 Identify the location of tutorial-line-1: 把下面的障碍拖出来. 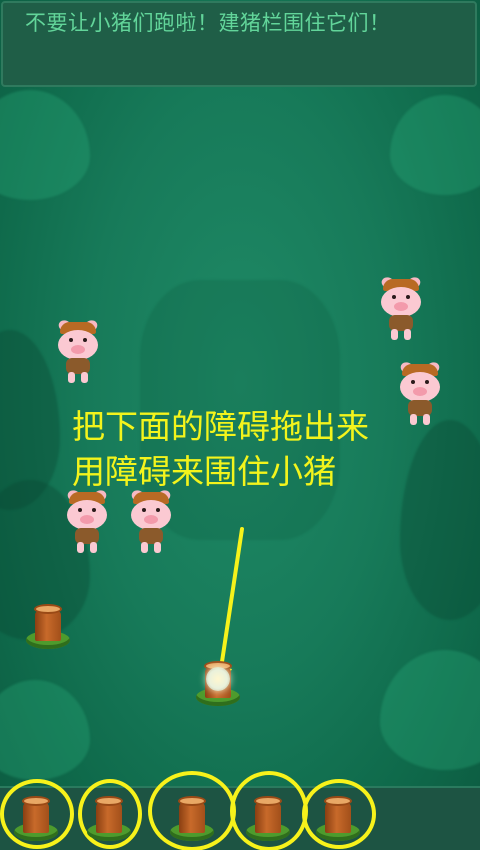
(220, 426).